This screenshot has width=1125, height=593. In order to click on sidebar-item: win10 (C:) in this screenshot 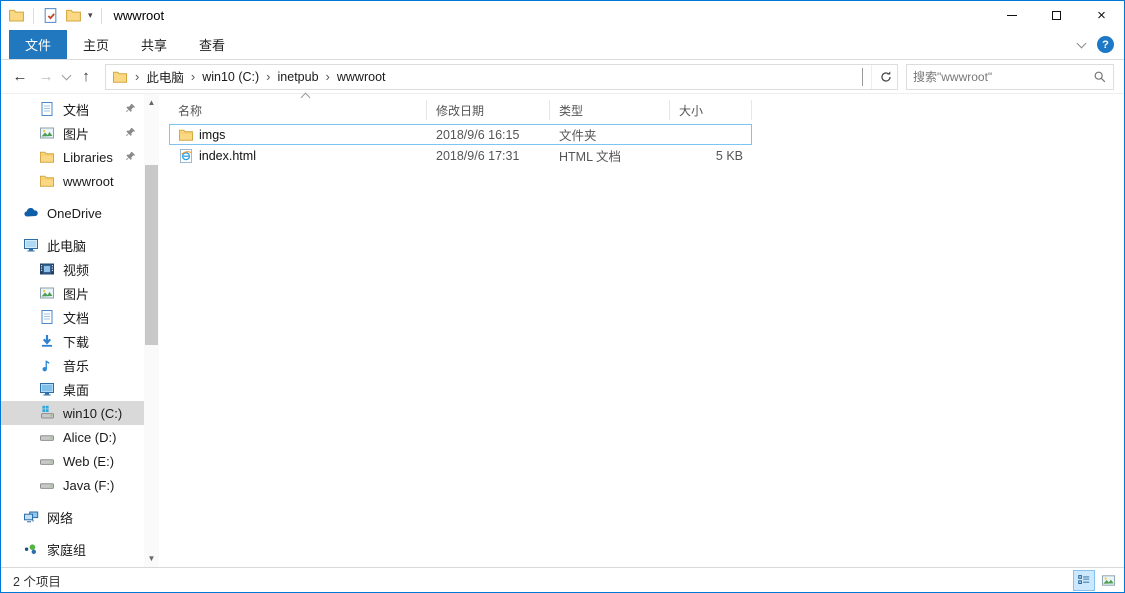, I will do `click(80, 413)`.